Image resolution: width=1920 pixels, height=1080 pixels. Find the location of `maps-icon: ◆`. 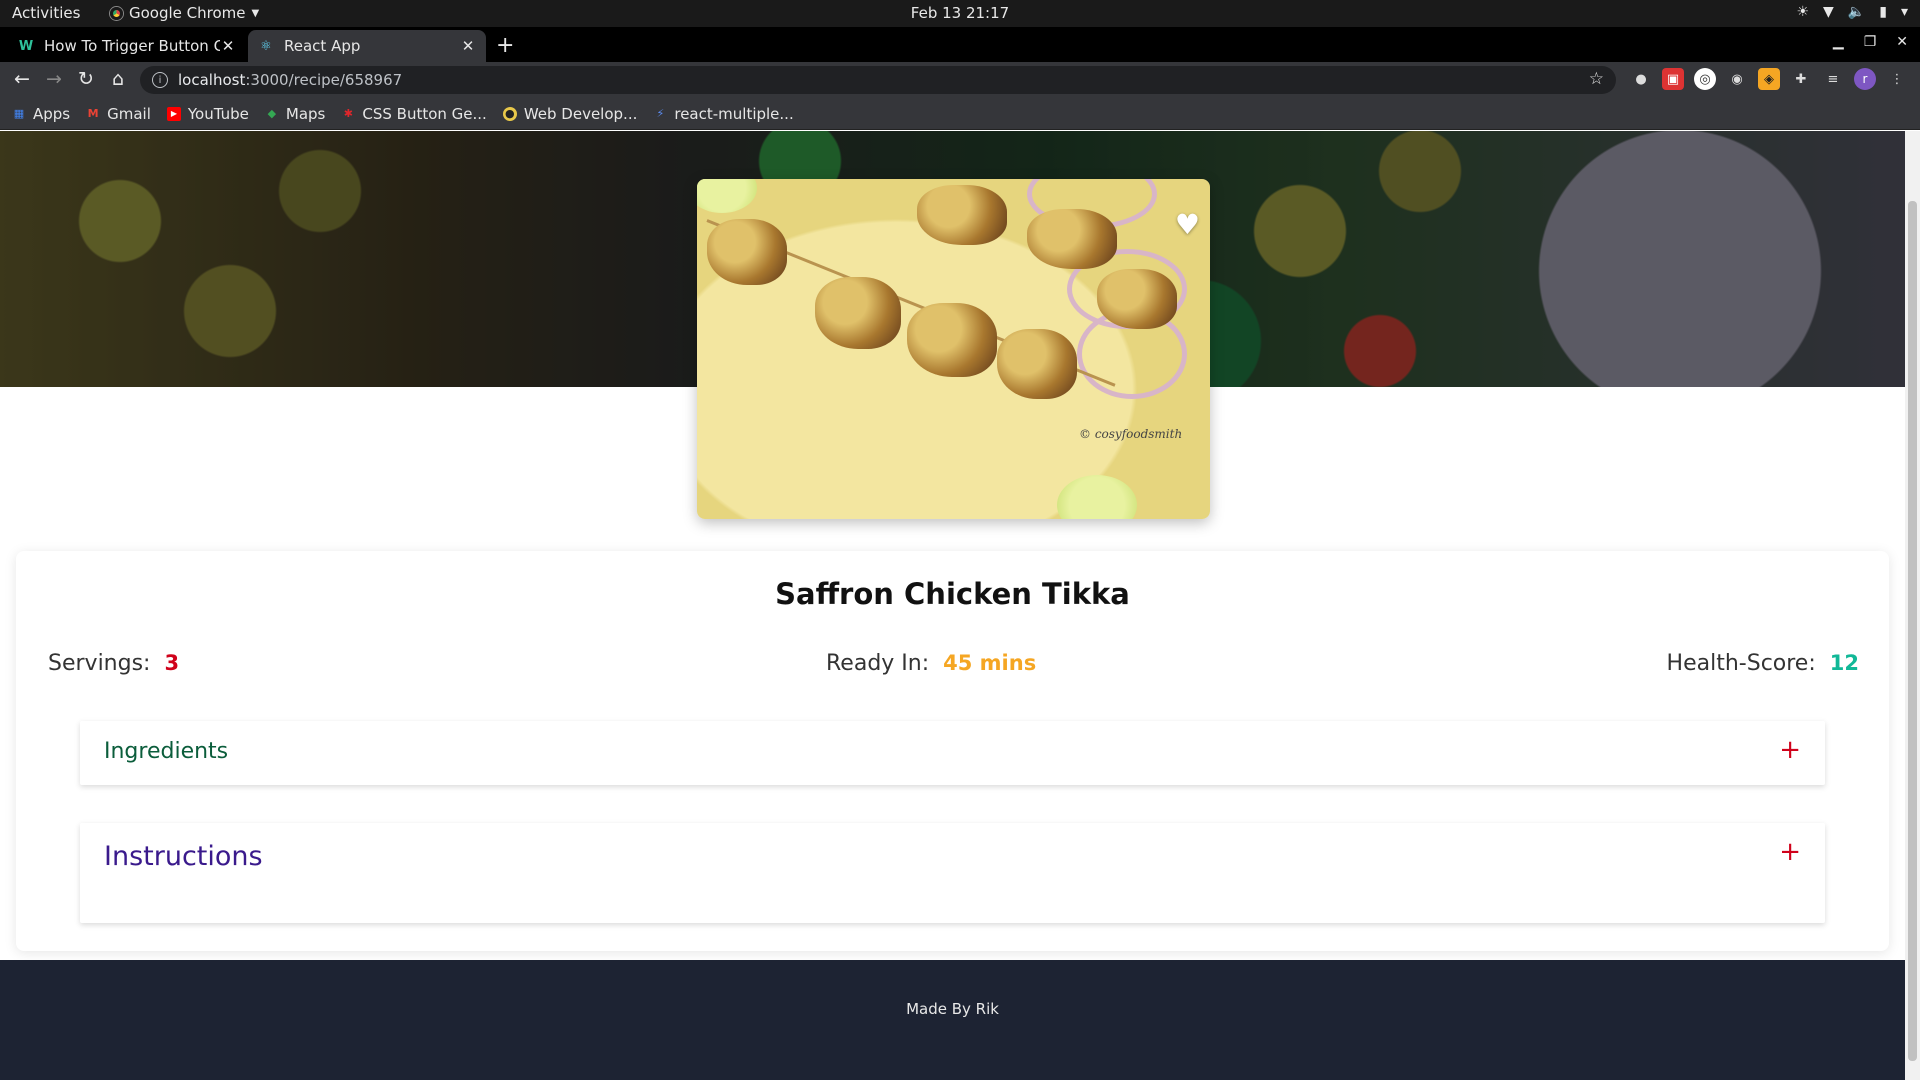

maps-icon: ◆ is located at coordinates (272, 113).